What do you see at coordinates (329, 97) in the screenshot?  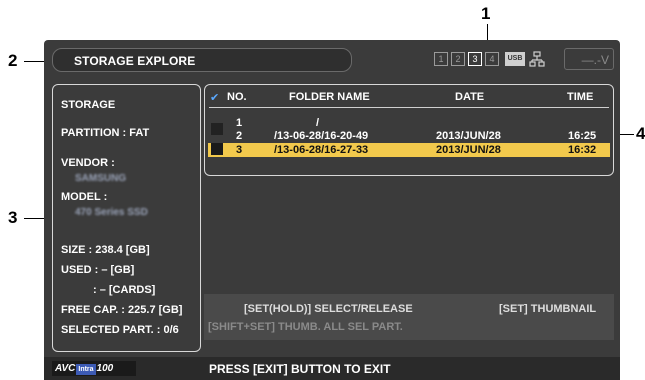 I see `column-header-folder-name: FOLDER NAME` at bounding box center [329, 97].